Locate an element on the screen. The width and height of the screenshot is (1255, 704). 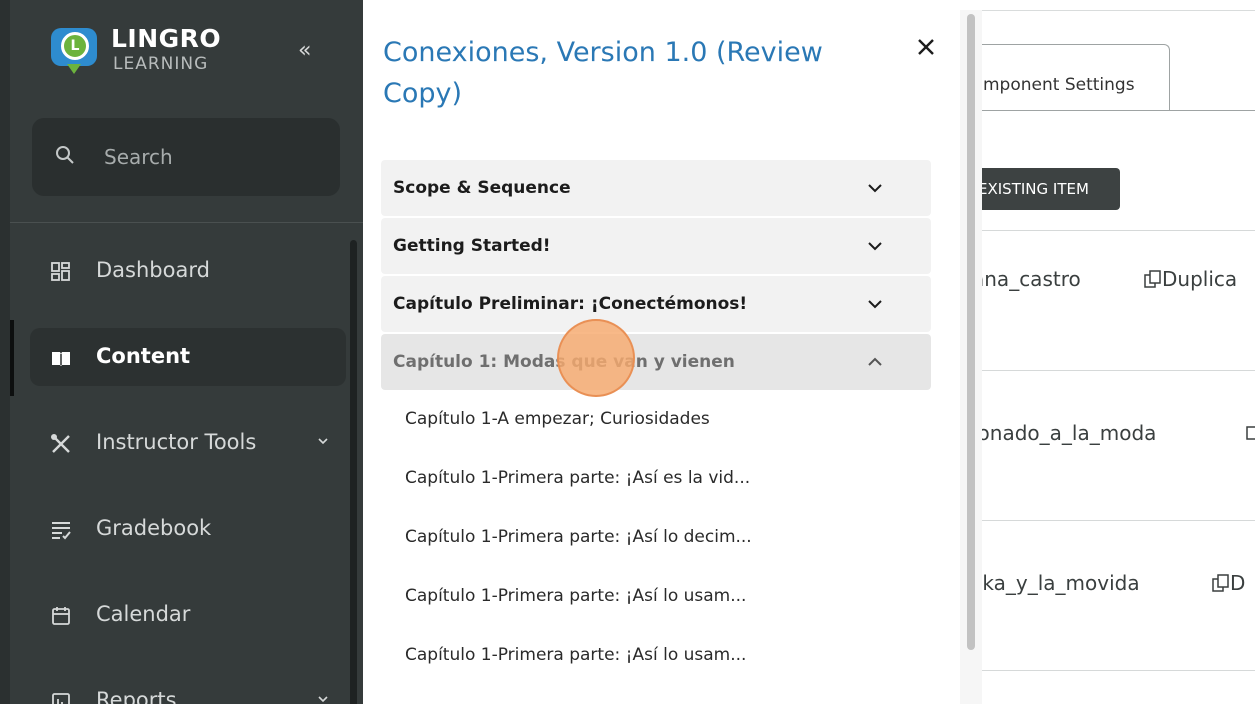
search-placeholder: Search is located at coordinates (138, 157).